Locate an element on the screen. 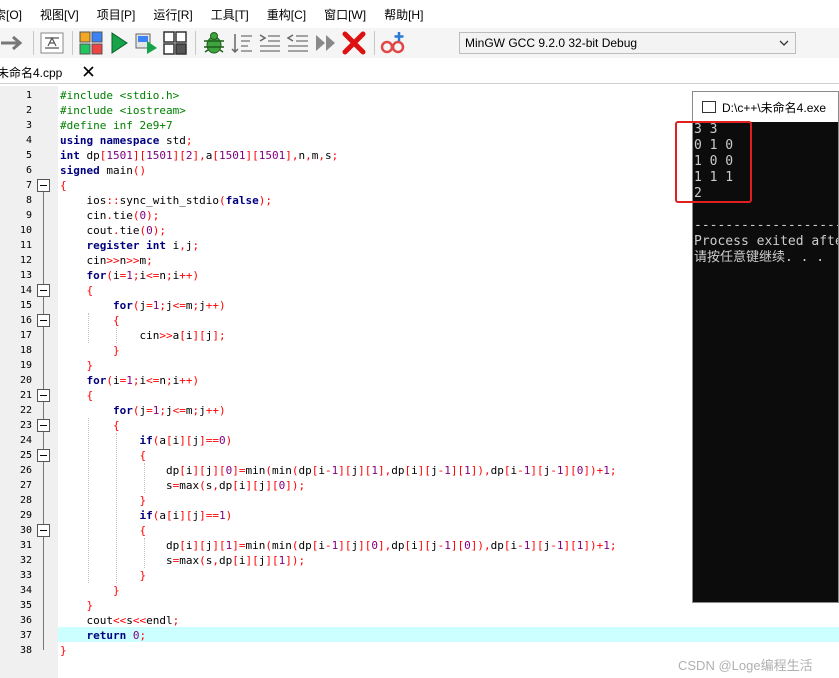  run-icon is located at coordinates (119, 43).